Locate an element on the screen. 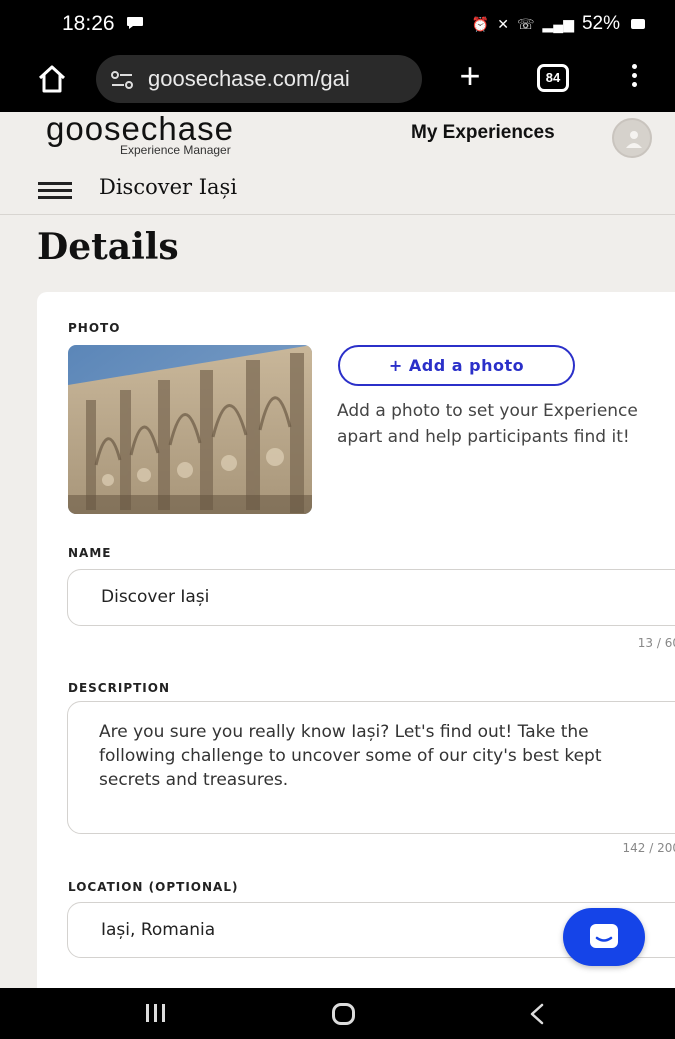 This screenshot has width=675, height=1039. mute-icon: ✕ is located at coordinates (503, 23).